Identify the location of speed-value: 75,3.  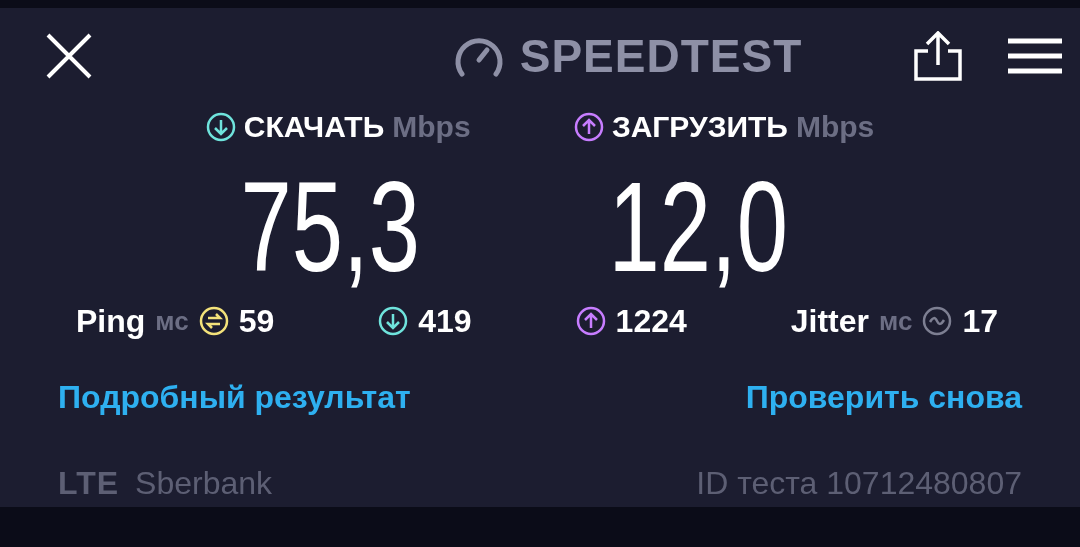
(329, 227).